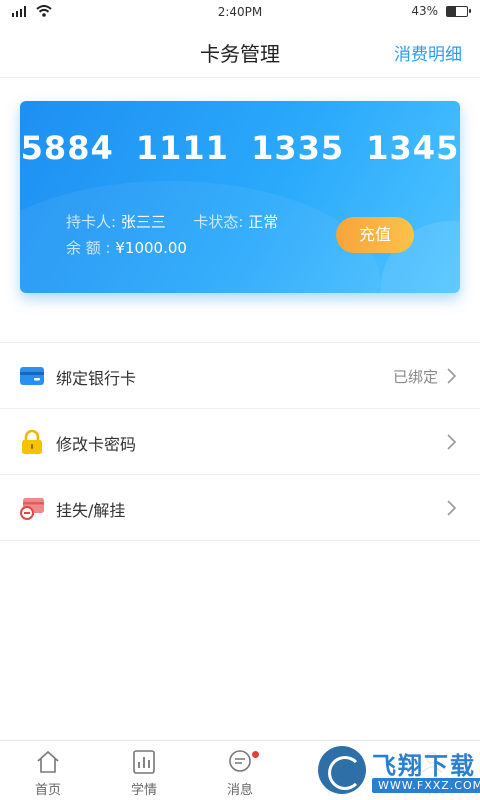  What do you see at coordinates (424, 766) in the screenshot?
I see `watermark-text: 飞翔下载` at bounding box center [424, 766].